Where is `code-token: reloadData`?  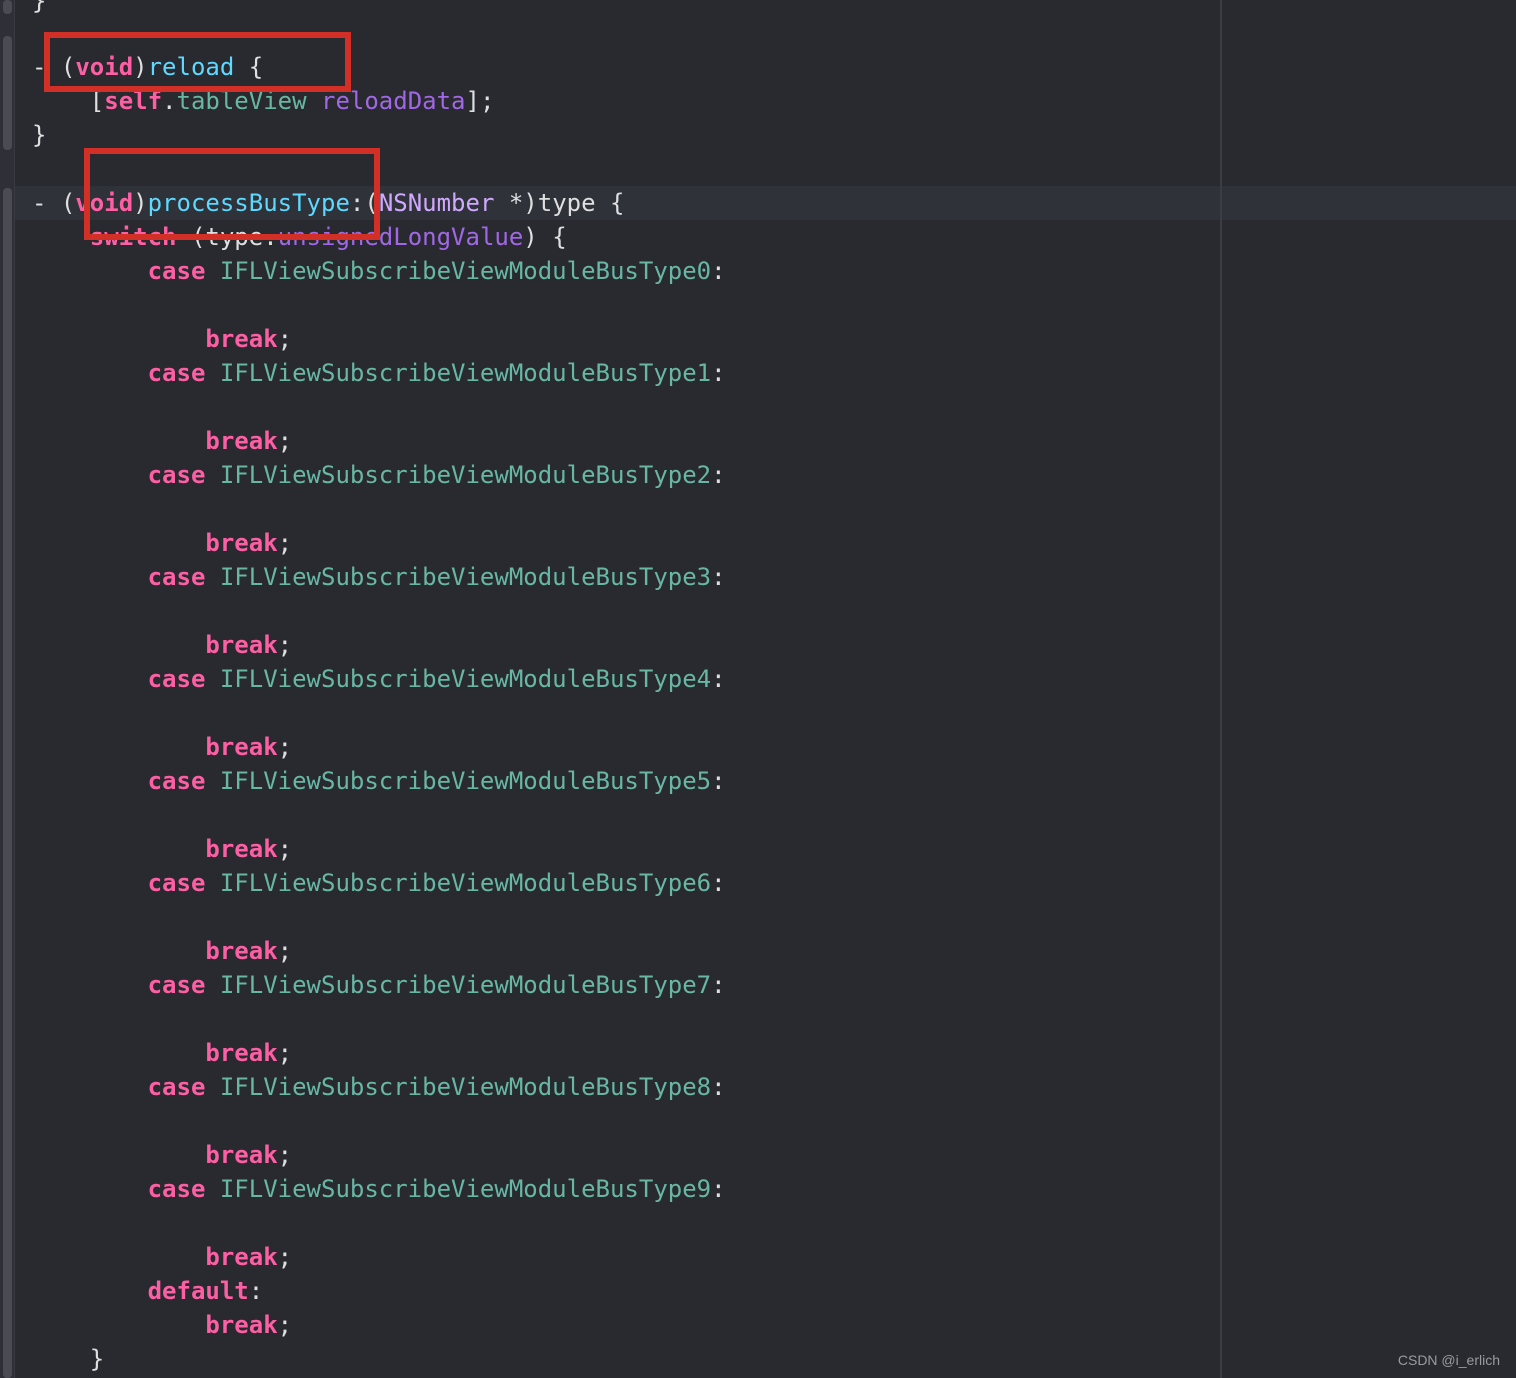
code-token: reloadData is located at coordinates (393, 101).